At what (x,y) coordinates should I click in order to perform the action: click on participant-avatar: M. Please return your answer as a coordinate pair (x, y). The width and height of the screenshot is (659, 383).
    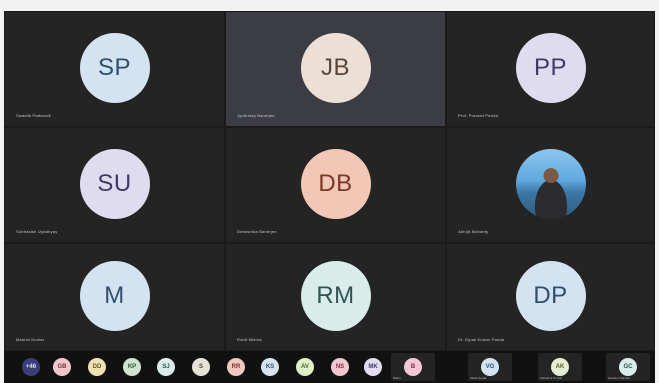
    Looking at the image, I should click on (114, 296).